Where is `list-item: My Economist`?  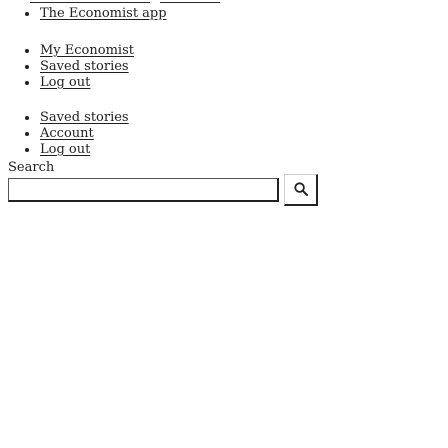
list-item: My Economist is located at coordinates (79, 51).